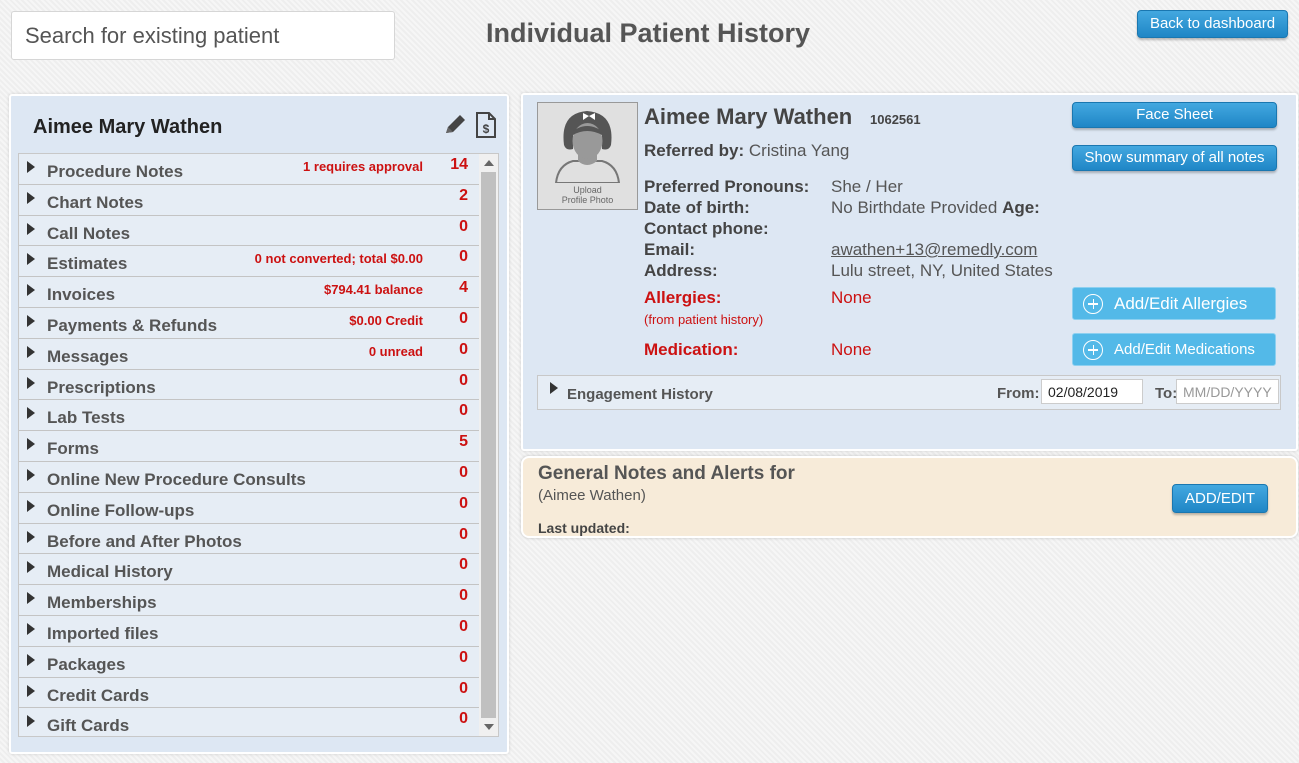 This screenshot has height=763, width=1299. I want to click on section-row: Lab Tests 0, so click(249, 416).